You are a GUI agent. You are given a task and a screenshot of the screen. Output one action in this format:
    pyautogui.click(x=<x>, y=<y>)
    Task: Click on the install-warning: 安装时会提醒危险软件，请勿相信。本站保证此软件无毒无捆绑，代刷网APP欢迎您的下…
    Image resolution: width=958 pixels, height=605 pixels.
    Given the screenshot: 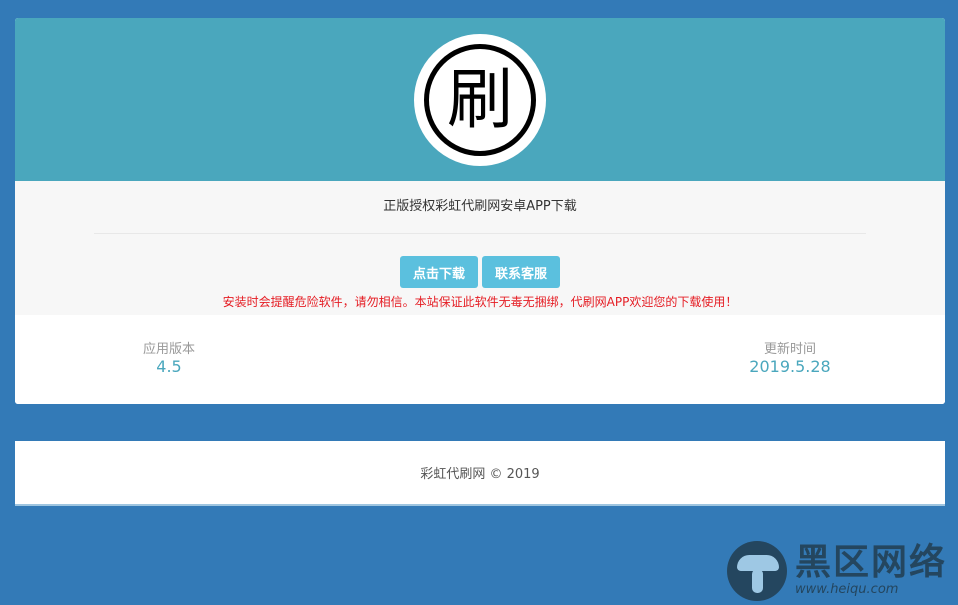 What is the action you would take?
    pyautogui.click(x=480, y=302)
    